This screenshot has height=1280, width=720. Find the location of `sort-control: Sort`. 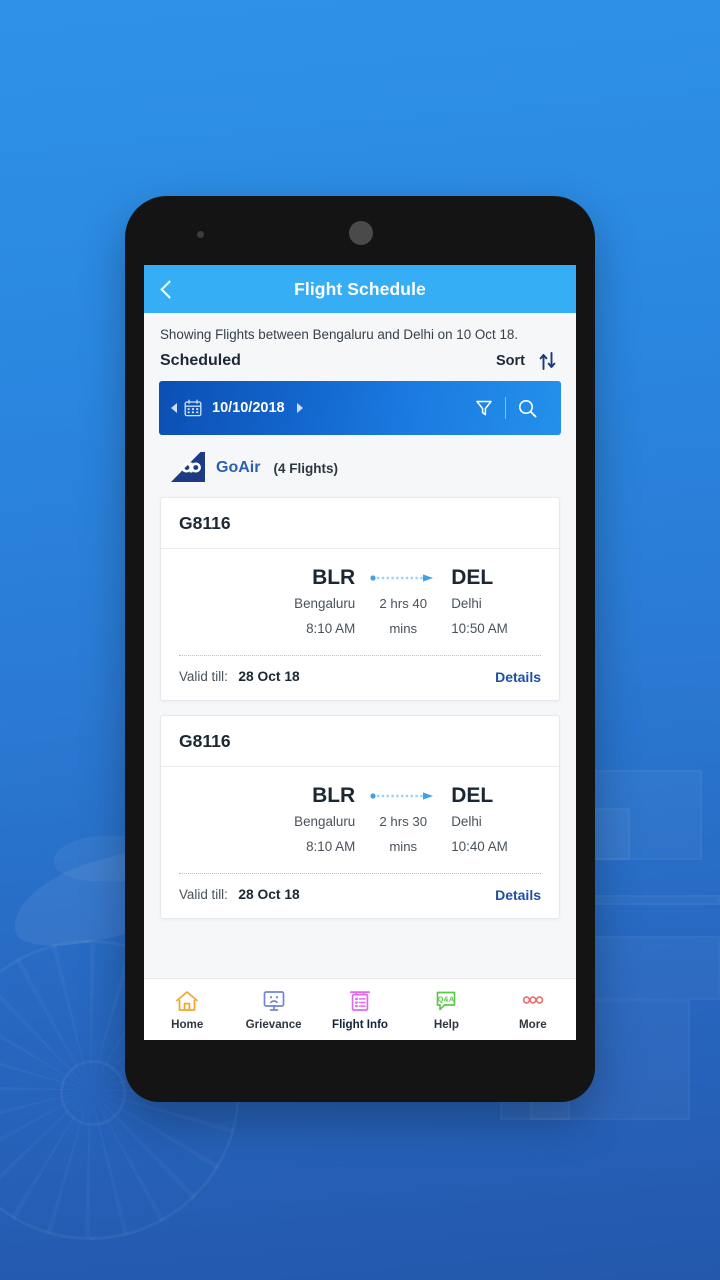

sort-control: Sort is located at coordinates (526, 361).